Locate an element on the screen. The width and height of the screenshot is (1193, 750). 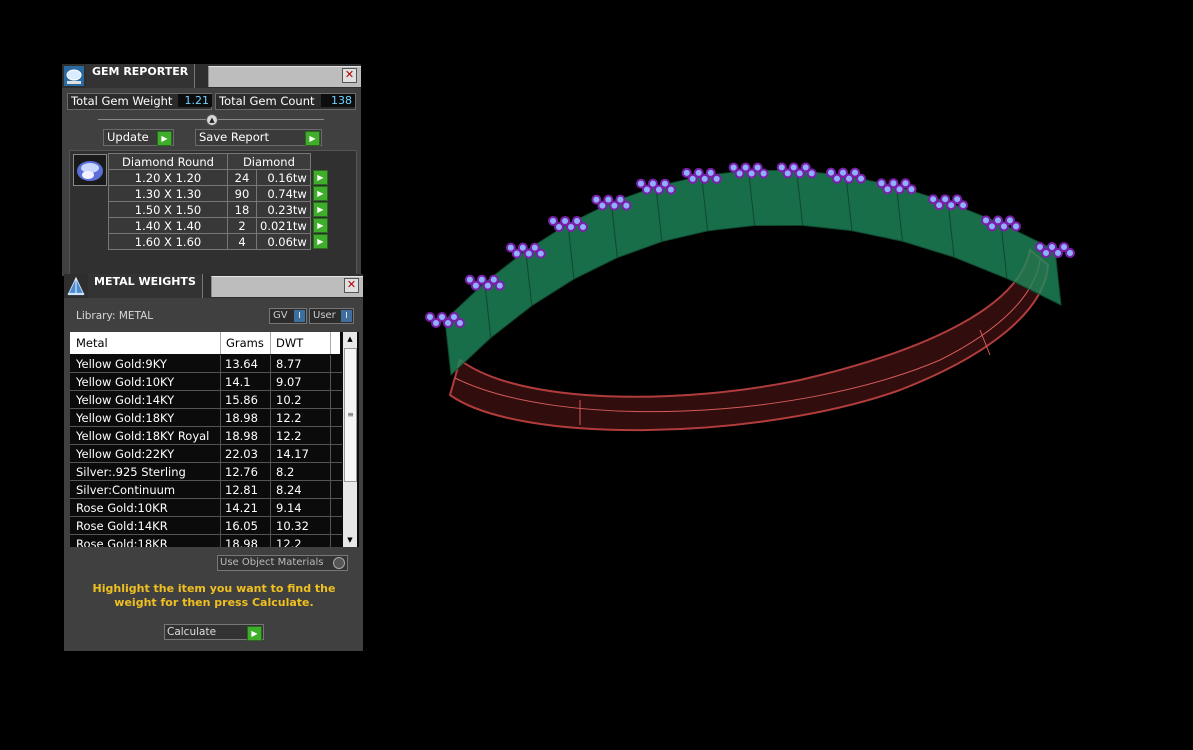
gv-toggle: GV I is located at coordinates (288, 316).